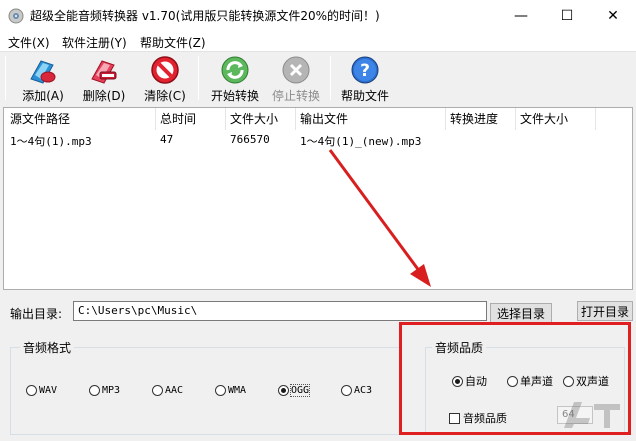 Image resolution: width=636 pixels, height=441 pixels. What do you see at coordinates (595, 419) in the screenshot?
I see `watermark-logo` at bounding box center [595, 419].